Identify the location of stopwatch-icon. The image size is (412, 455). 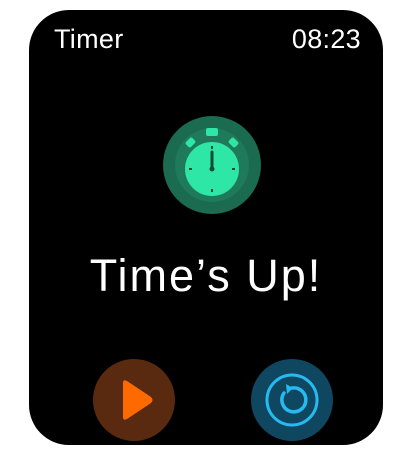
(212, 165).